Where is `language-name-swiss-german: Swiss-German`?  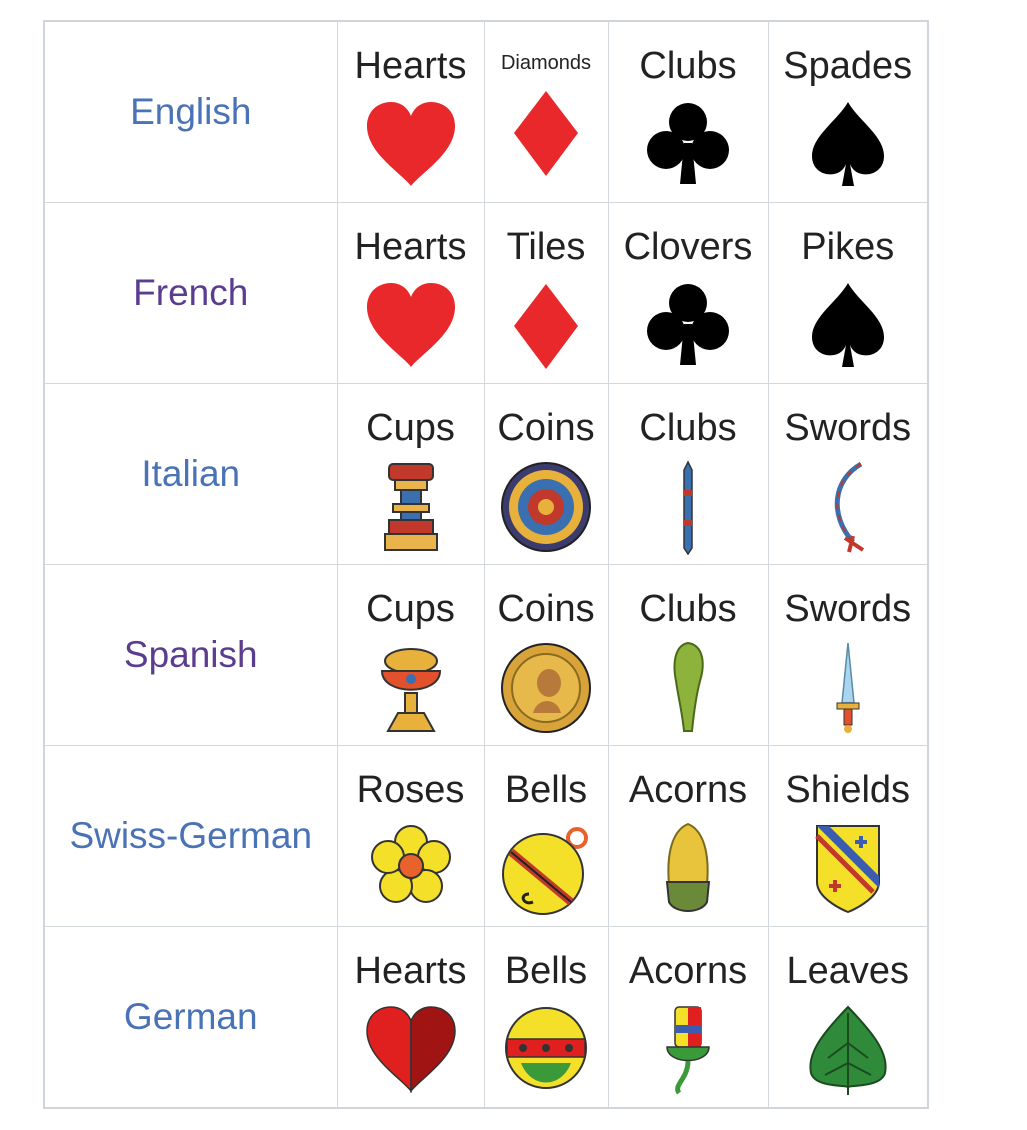 language-name-swiss-german: Swiss-German is located at coordinates (191, 835).